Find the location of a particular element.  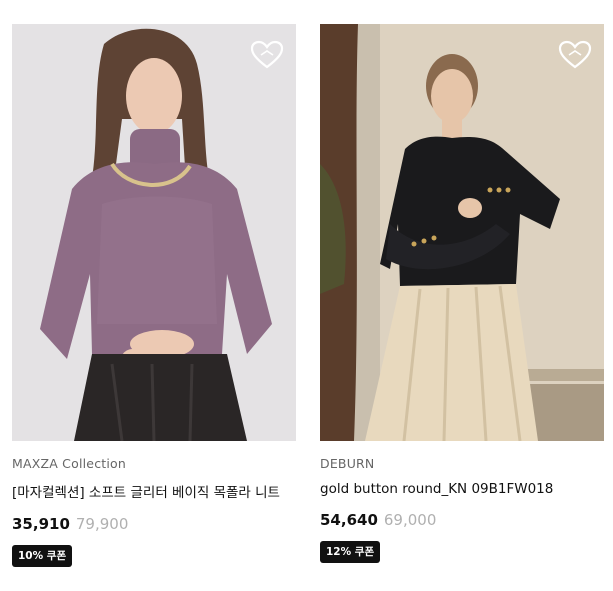

price-row: 35,910 79,900 is located at coordinates (154, 524).